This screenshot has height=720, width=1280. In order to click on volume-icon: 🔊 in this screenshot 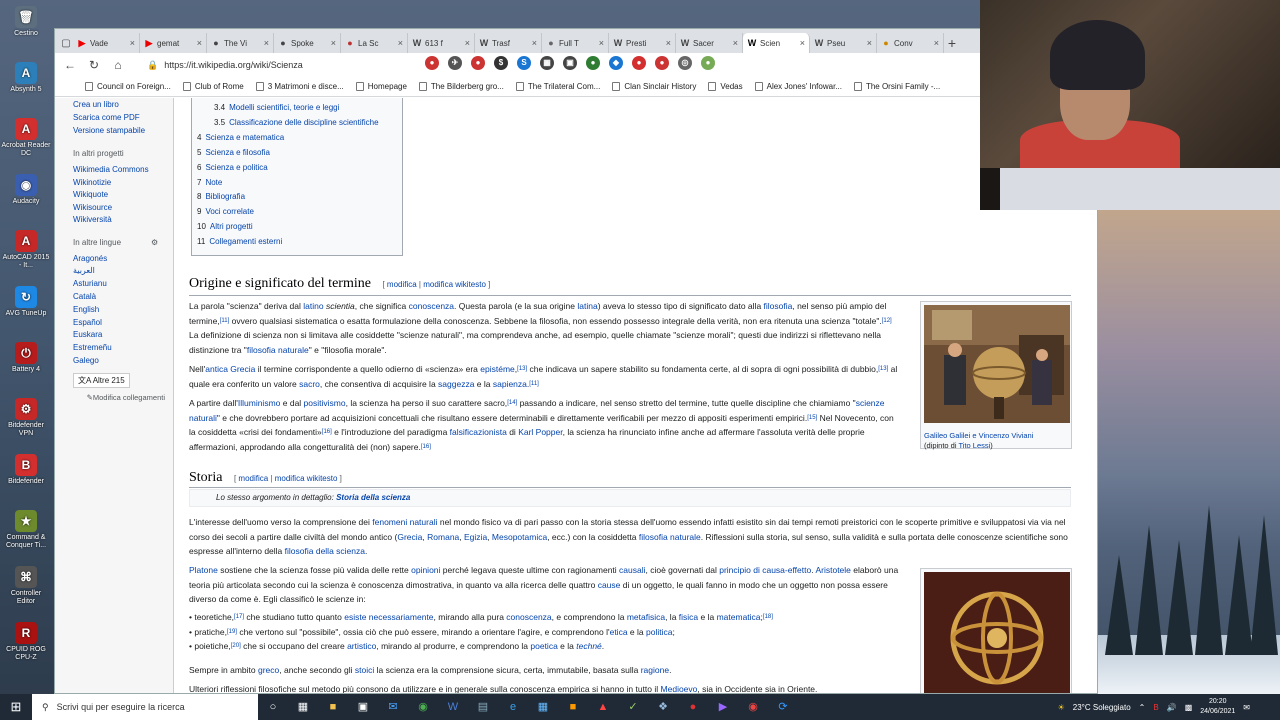, I will do `click(1172, 707)`.